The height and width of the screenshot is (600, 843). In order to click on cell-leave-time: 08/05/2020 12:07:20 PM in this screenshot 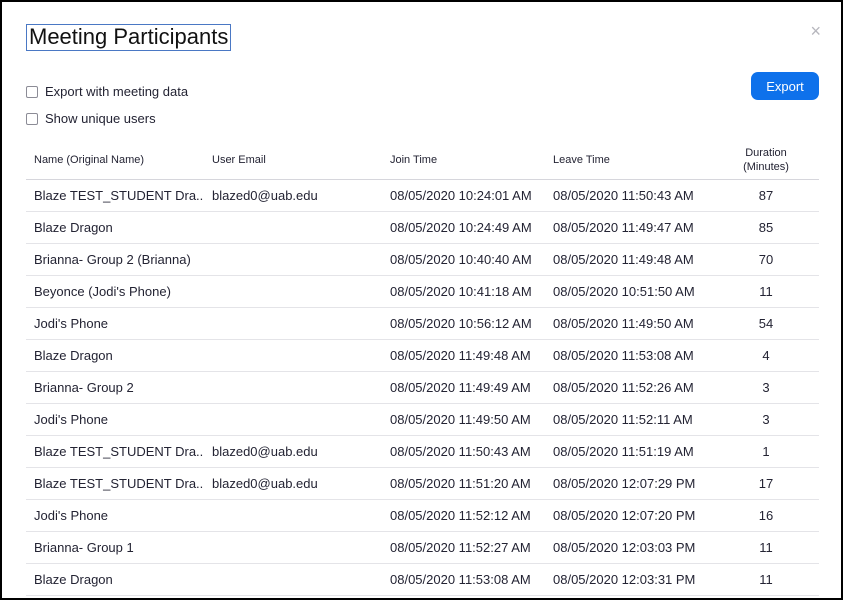, I will do `click(624, 515)`.